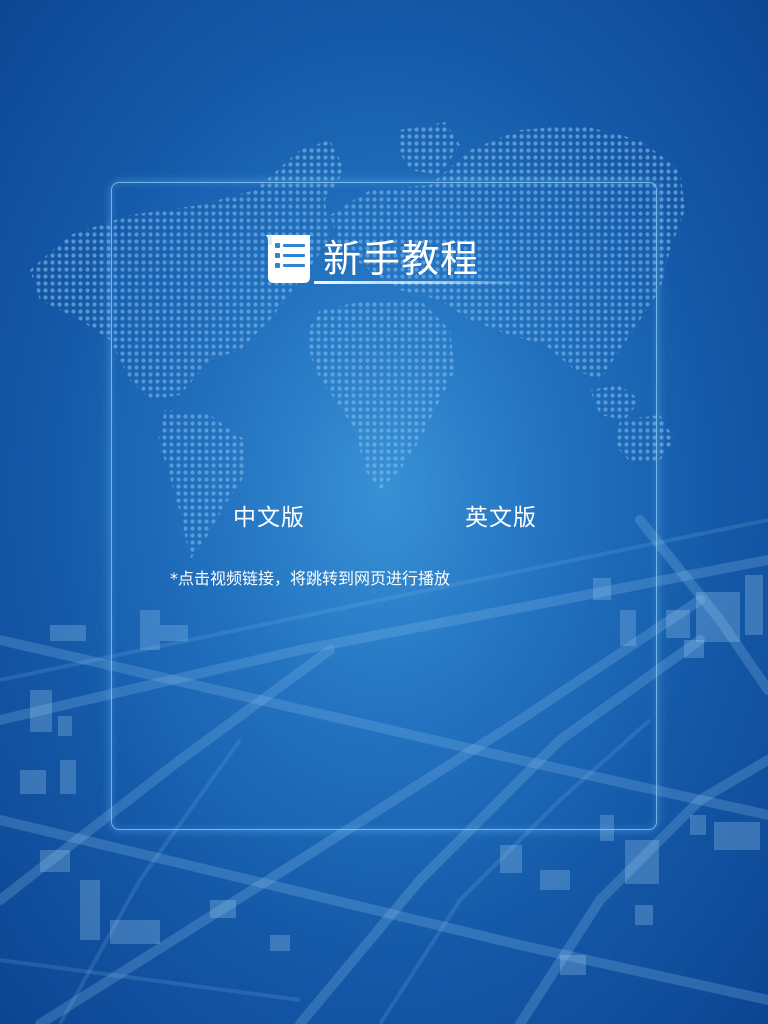 The width and height of the screenshot is (768, 1024). I want to click on page-title: 新手教程, so click(401, 259).